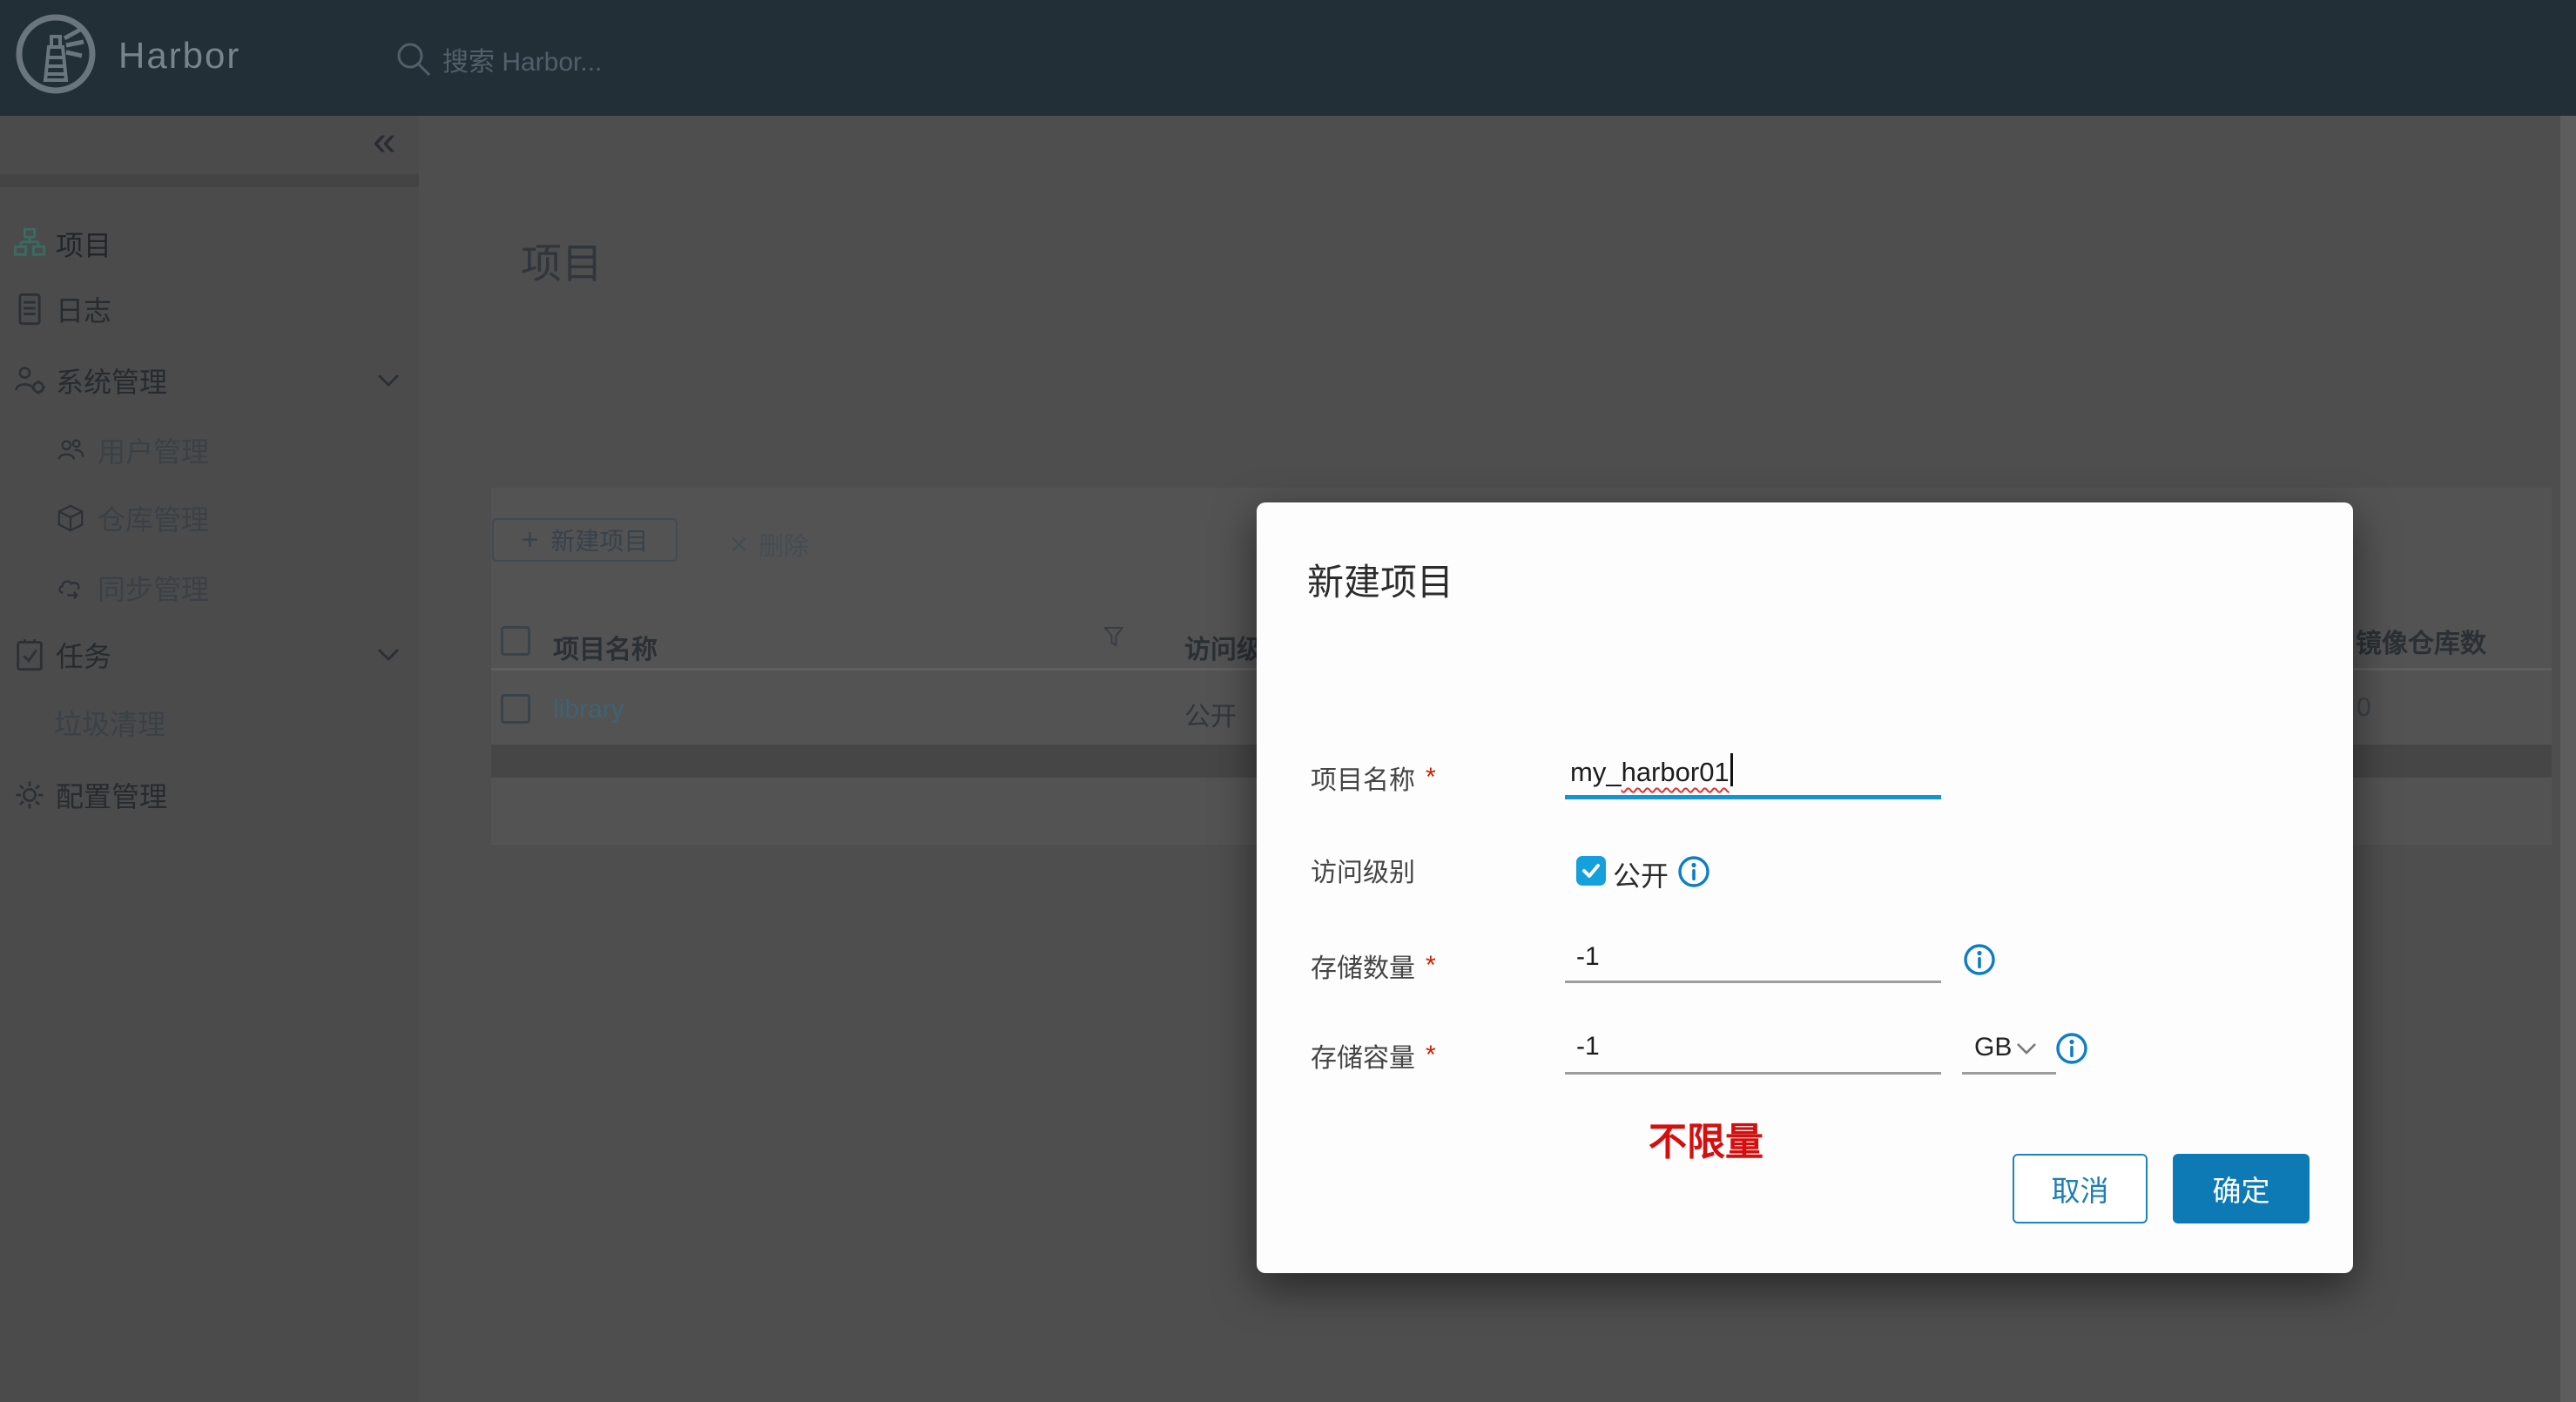  Describe the element at coordinates (84, 311) in the screenshot. I see `sidebar-item-label: 日志` at that location.